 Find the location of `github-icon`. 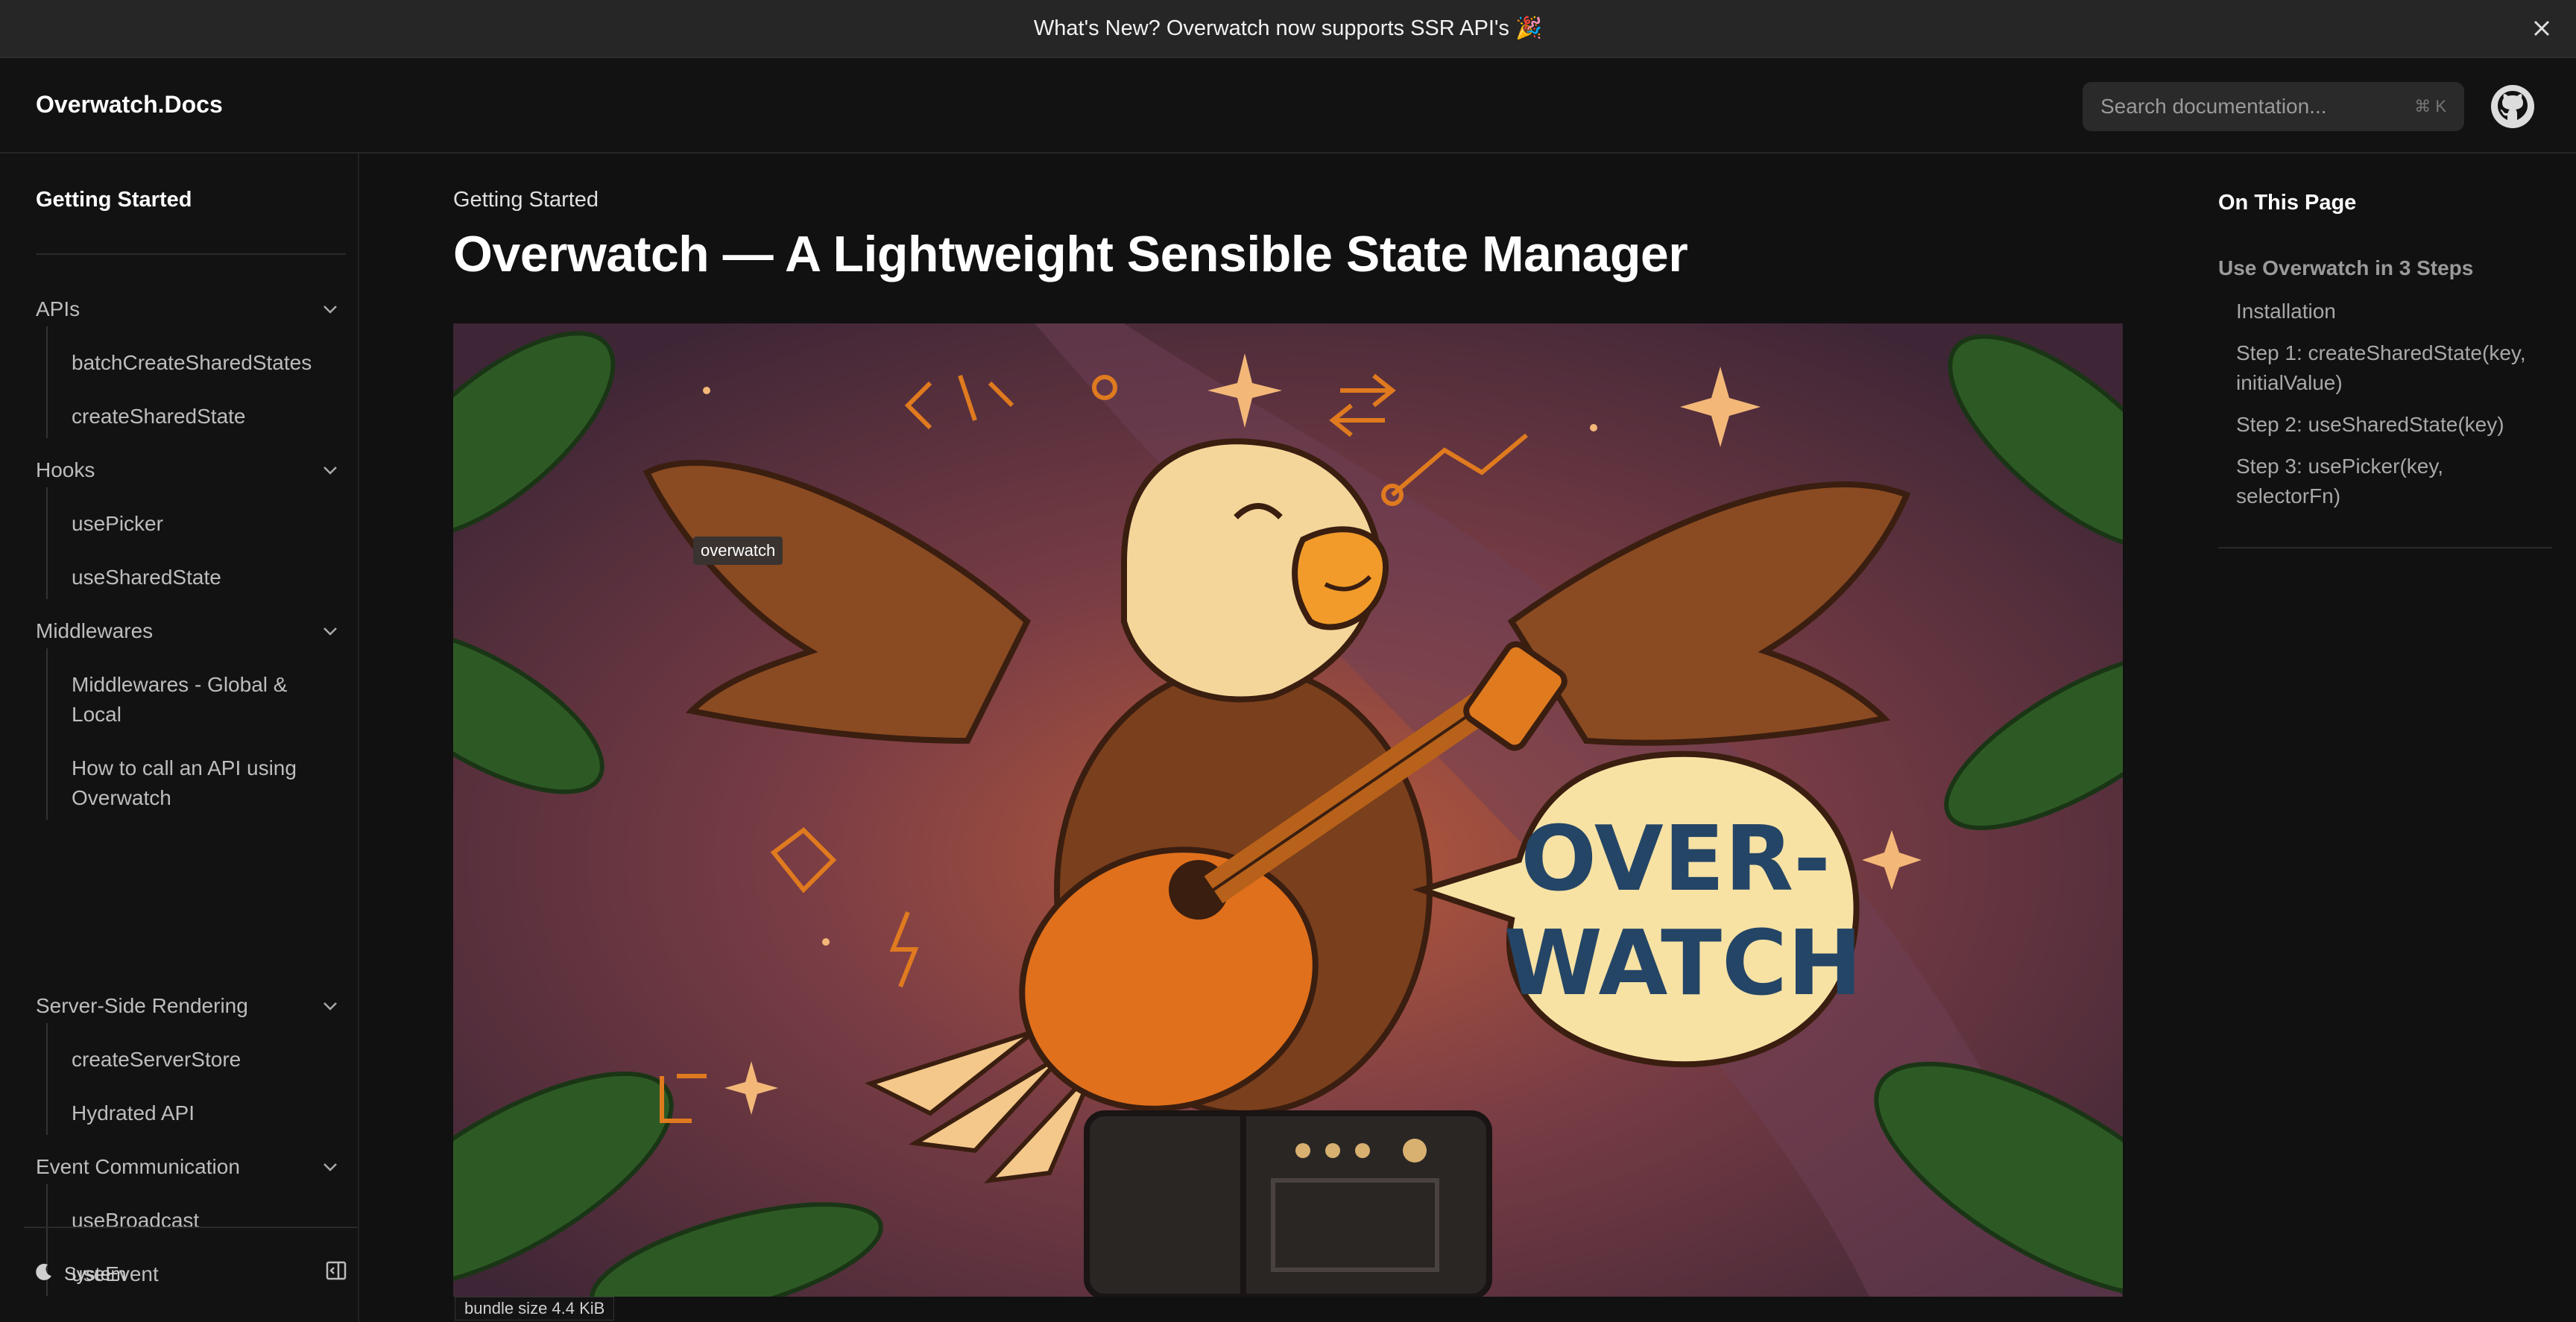

github-icon is located at coordinates (2513, 106).